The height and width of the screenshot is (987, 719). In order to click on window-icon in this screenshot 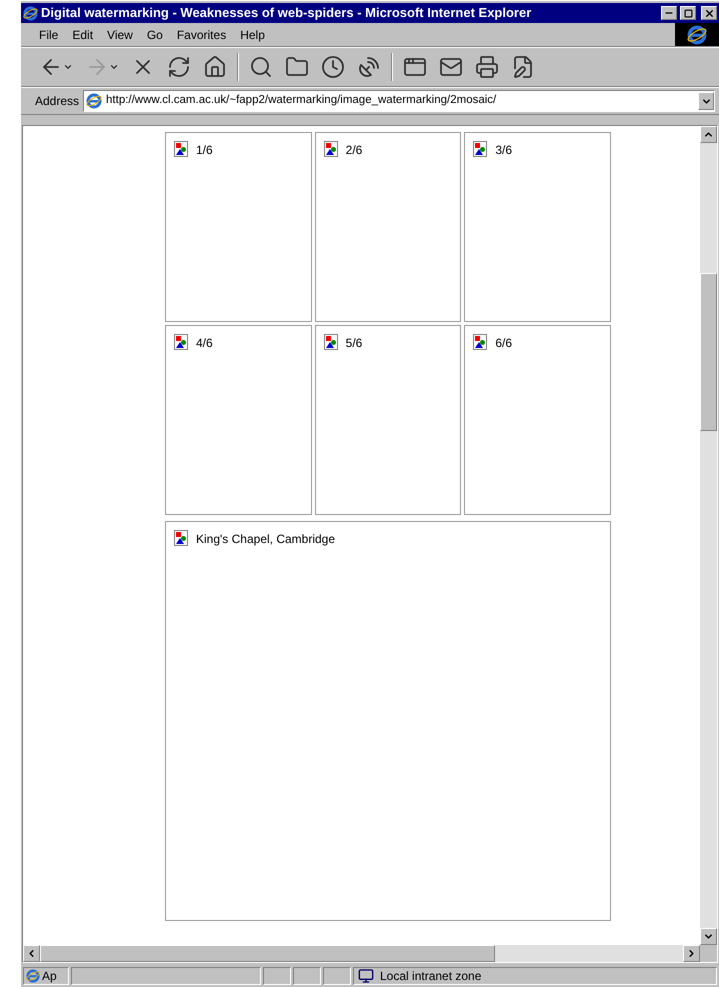, I will do `click(415, 67)`.